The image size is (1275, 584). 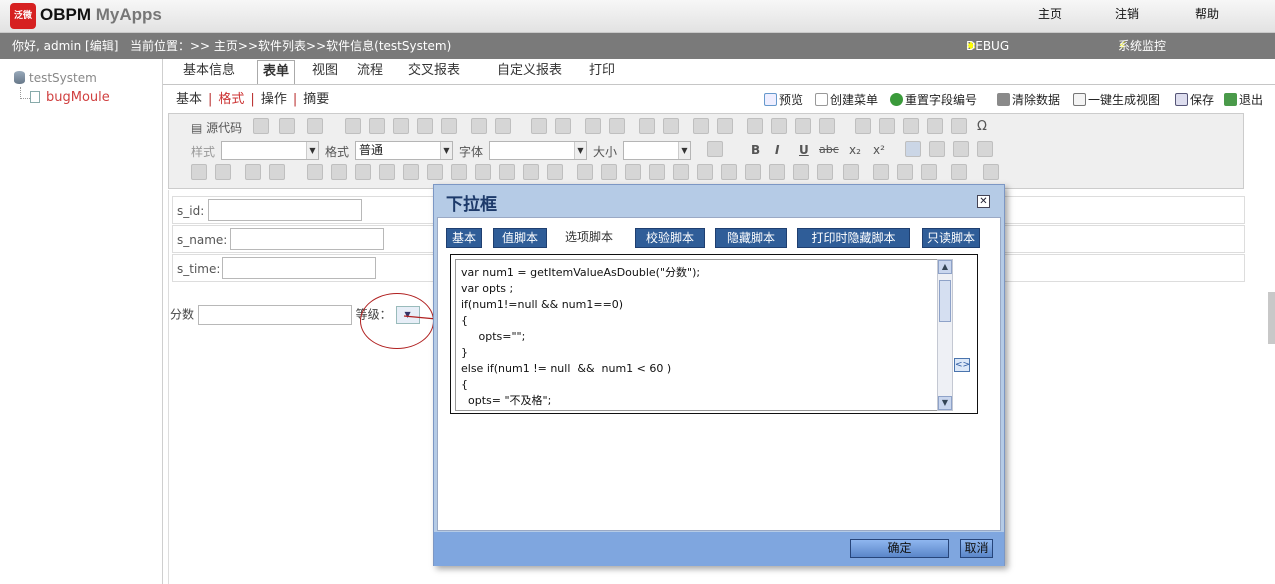 What do you see at coordinates (899, 548) in the screenshot?
I see `ok-button: 确定` at bounding box center [899, 548].